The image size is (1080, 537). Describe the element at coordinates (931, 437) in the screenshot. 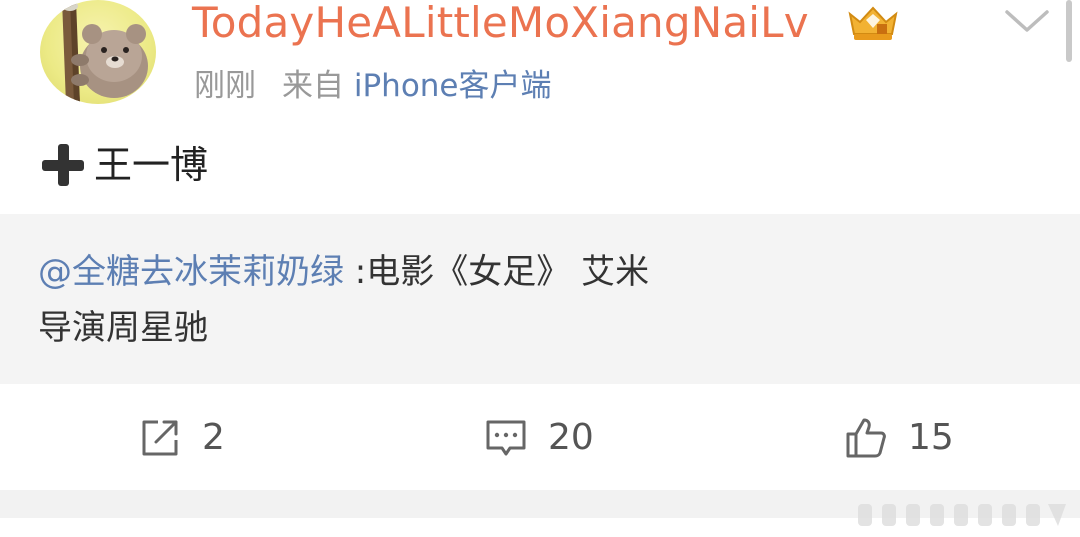

I see `like-count: 15` at that location.